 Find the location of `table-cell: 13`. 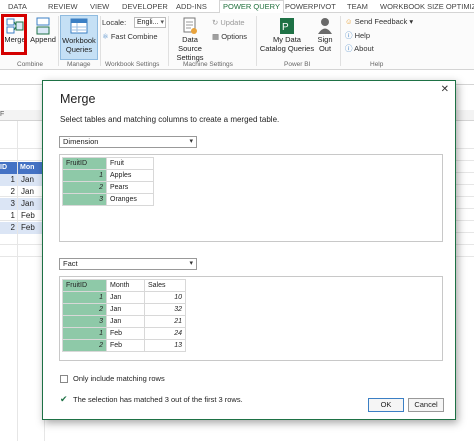

table-cell: 13 is located at coordinates (165, 345).